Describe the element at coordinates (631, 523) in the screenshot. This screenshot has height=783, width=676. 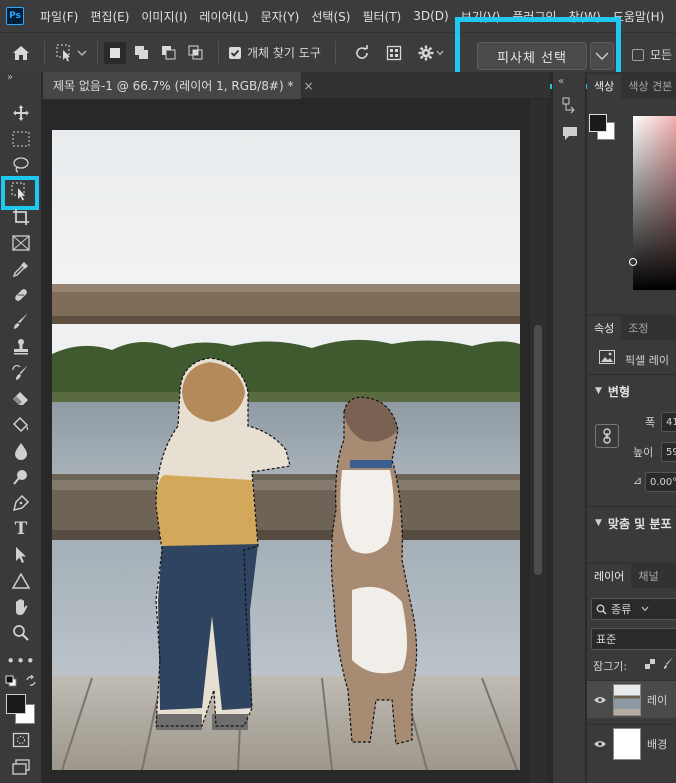
I see `align-section-header: ▼ 맞춤 및 분포` at that location.